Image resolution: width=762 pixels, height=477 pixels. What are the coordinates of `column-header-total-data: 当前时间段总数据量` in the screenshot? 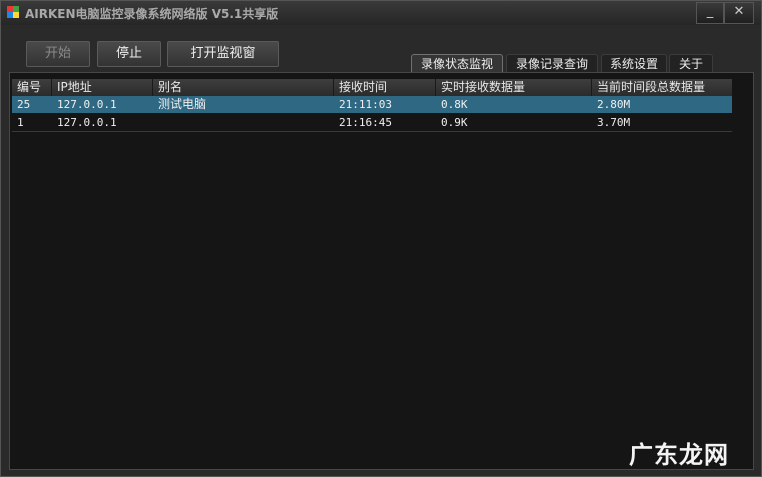 It's located at (662, 87).